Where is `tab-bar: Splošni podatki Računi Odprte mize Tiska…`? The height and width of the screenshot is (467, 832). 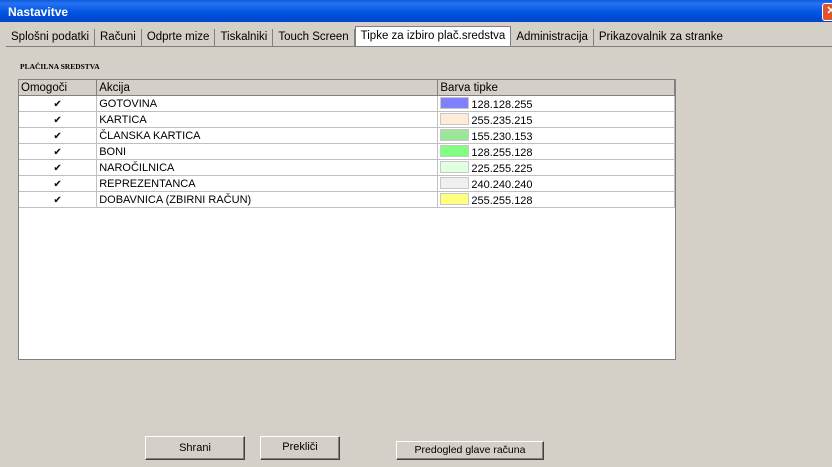
tab-bar: Splošni podatki Računi Odprte mize Tiska… is located at coordinates (419, 36).